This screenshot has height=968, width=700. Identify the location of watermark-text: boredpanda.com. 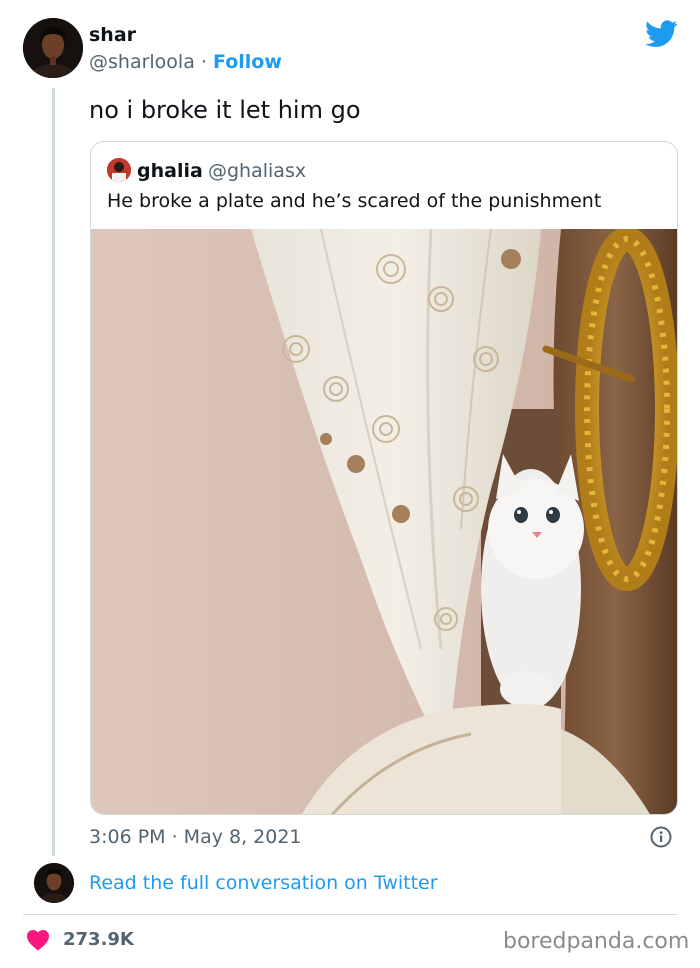
(596, 941).